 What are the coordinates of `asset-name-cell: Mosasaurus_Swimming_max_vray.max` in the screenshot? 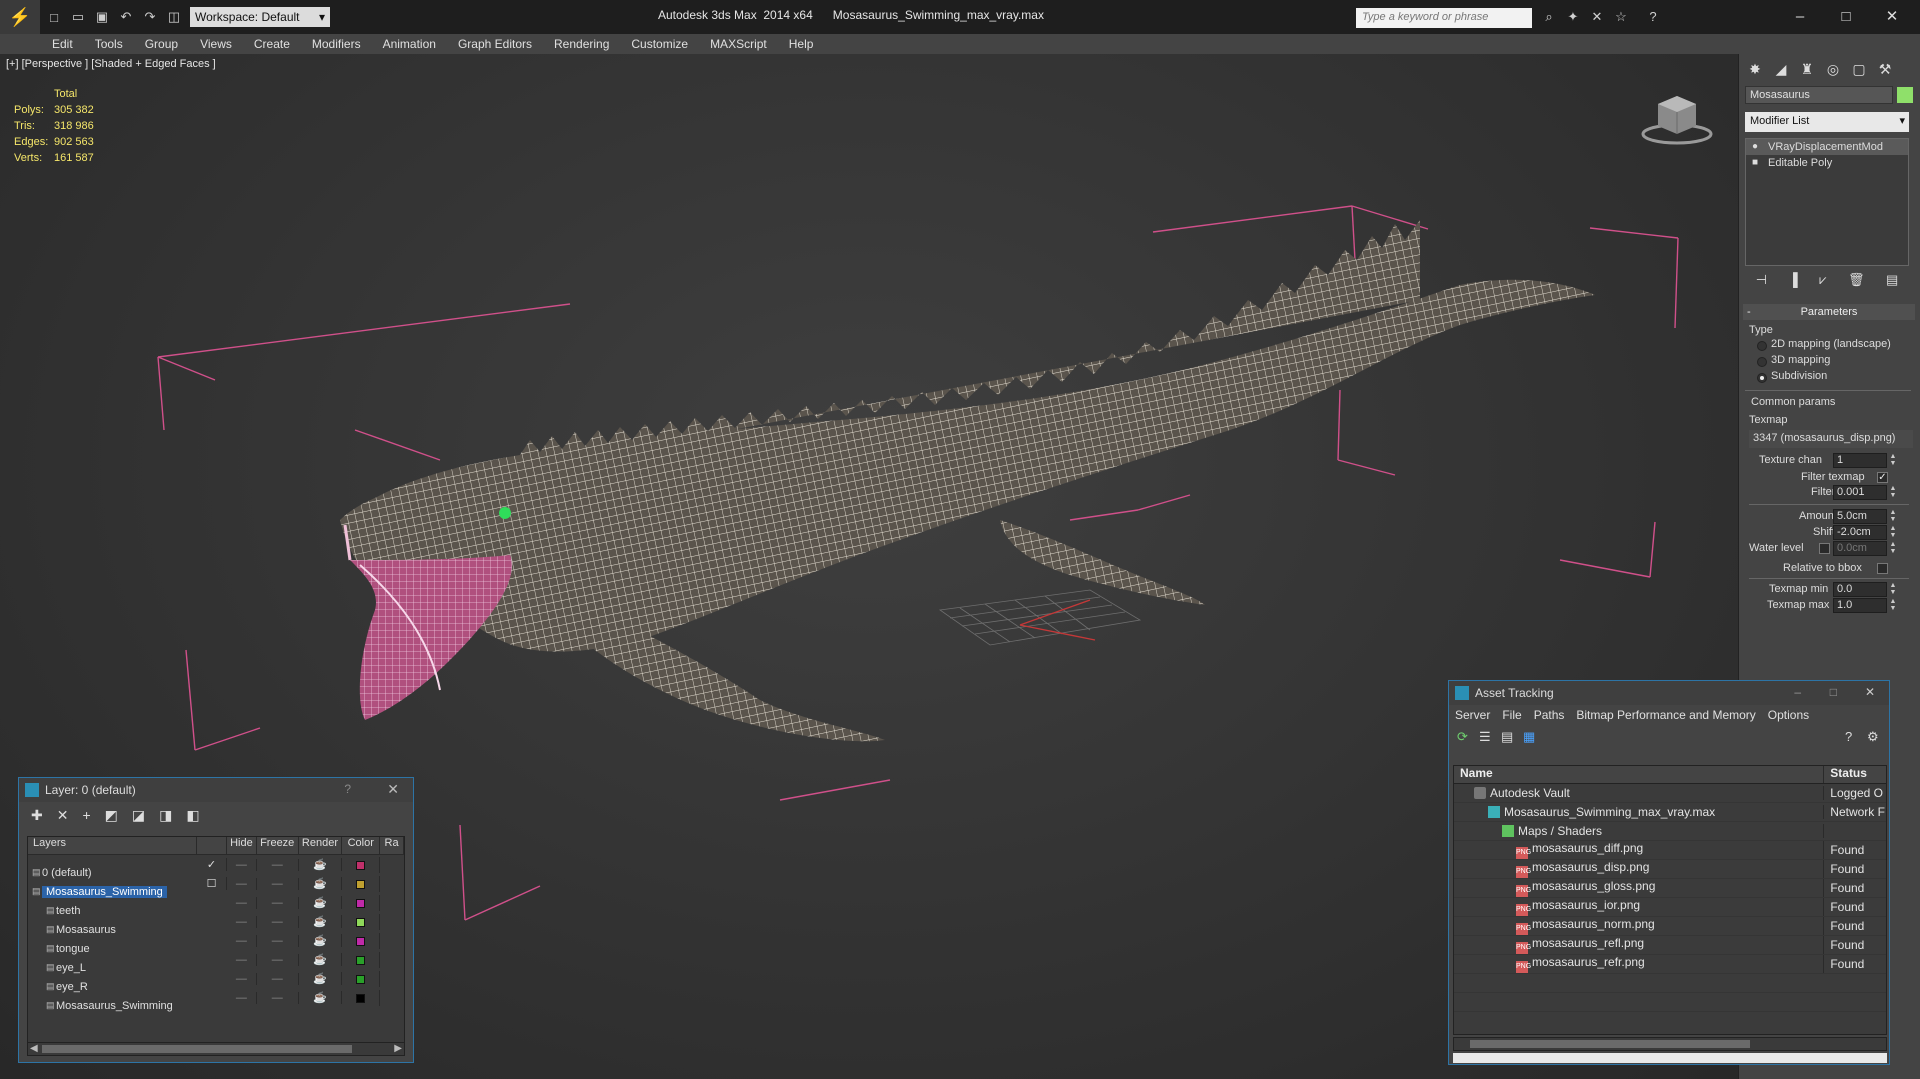 It's located at (1639, 812).